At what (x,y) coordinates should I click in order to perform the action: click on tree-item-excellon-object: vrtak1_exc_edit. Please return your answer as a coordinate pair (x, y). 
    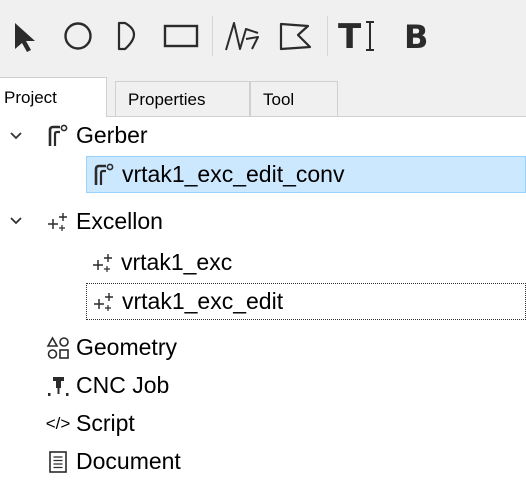
    Looking at the image, I should click on (306, 301).